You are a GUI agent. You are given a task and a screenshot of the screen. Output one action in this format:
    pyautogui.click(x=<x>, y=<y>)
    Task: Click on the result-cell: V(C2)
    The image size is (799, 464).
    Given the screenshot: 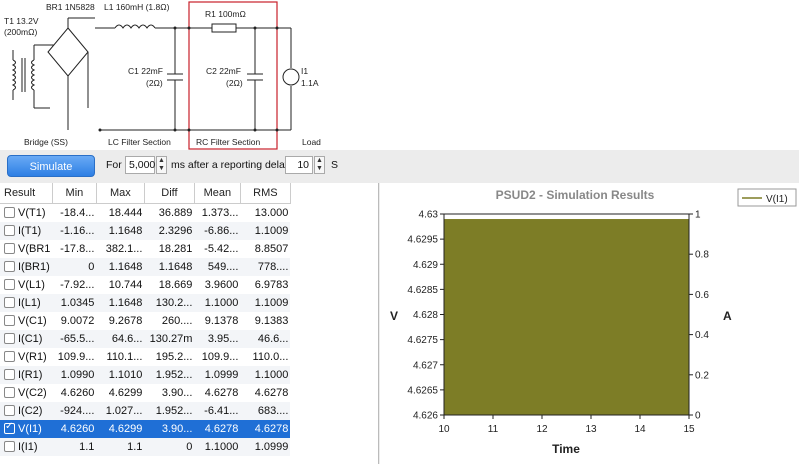 What is the action you would take?
    pyautogui.click(x=26, y=393)
    